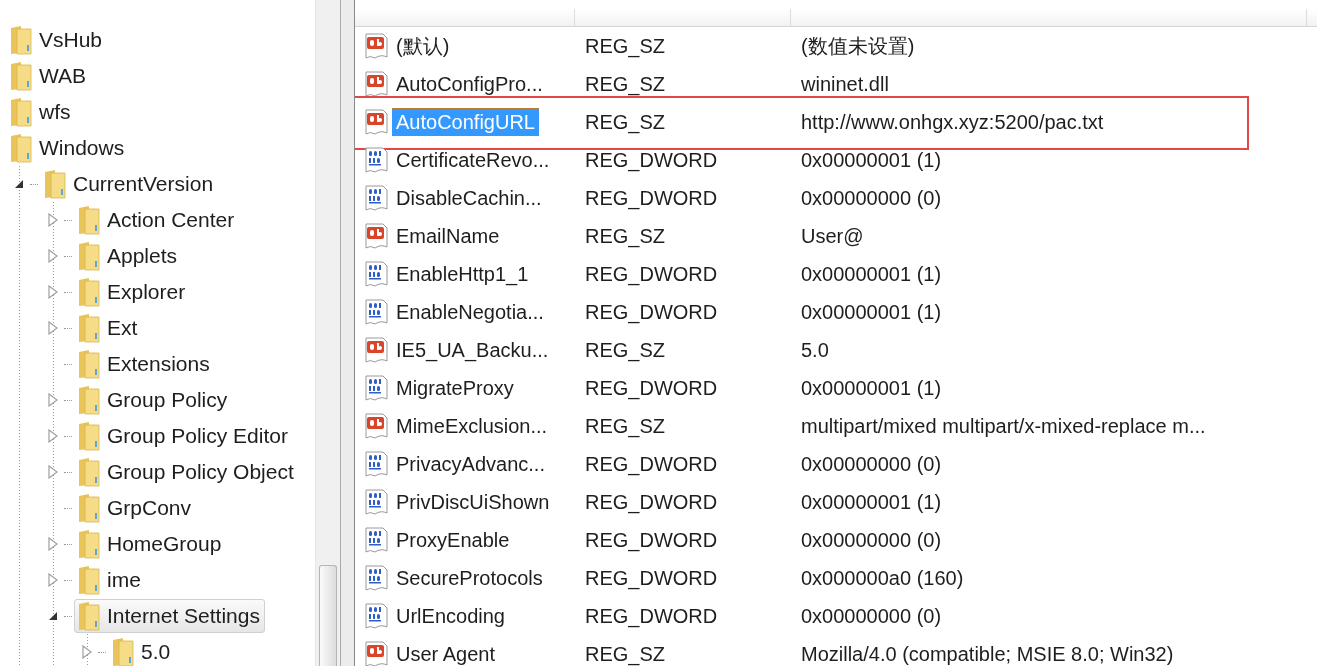  I want to click on tree-item: HomeGroup, so click(150, 544).